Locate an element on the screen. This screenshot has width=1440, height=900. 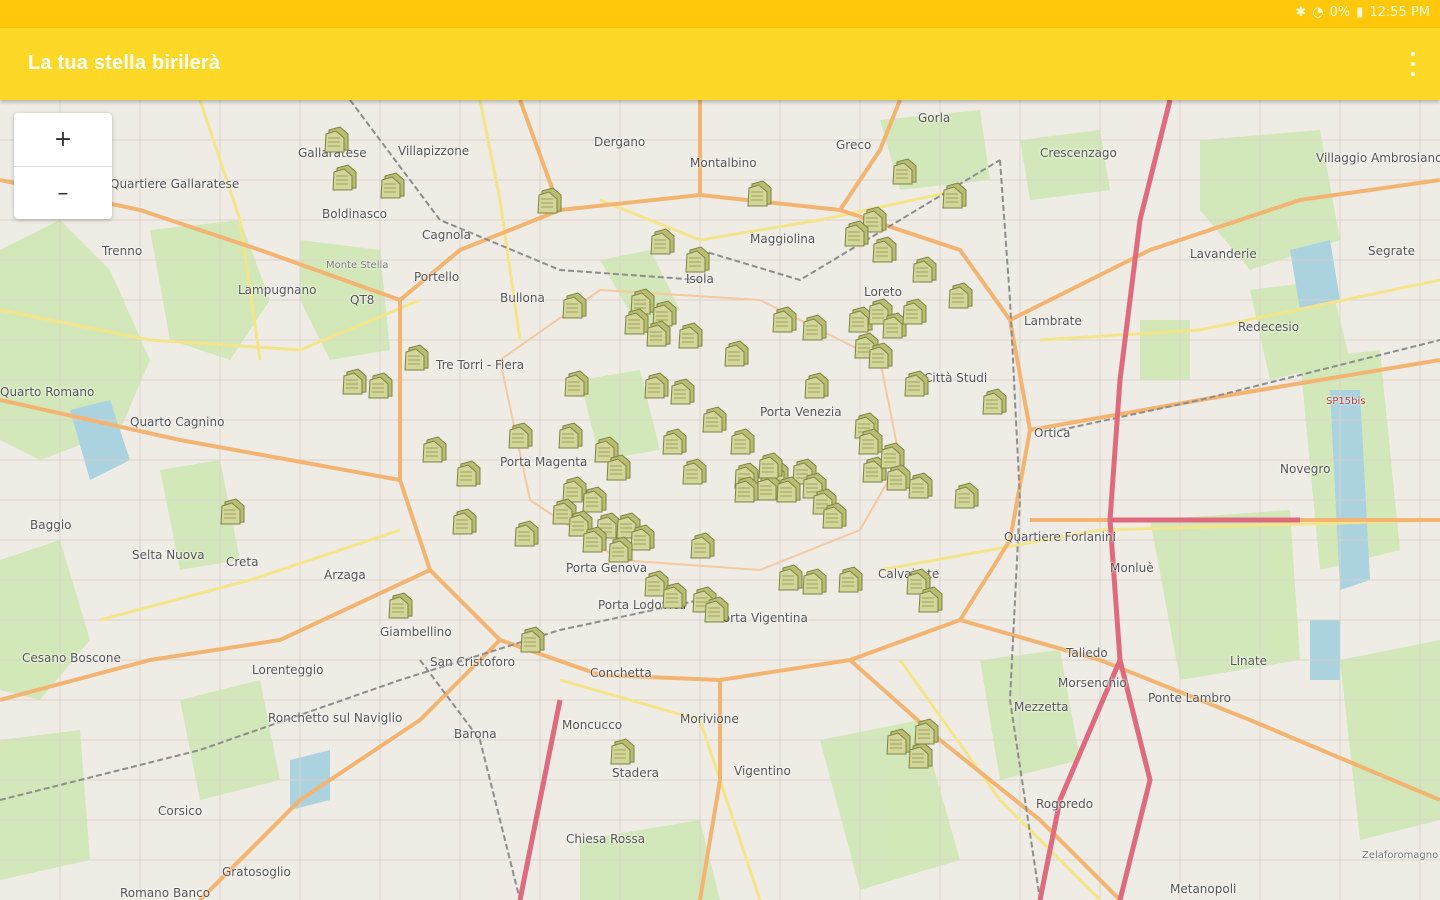
map-label: Taliedo is located at coordinates (1087, 653).